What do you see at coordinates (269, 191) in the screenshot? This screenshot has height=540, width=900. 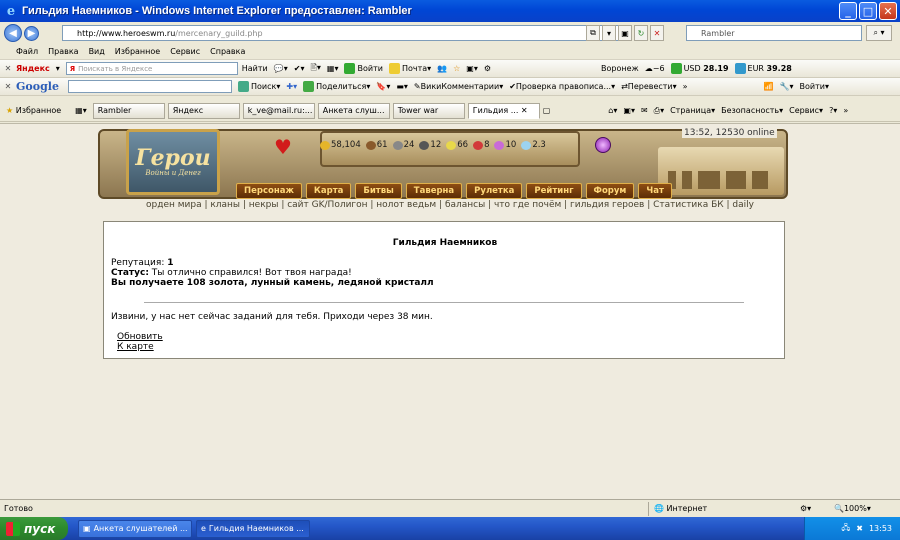 I see `nav-character: Персонаж` at bounding box center [269, 191].